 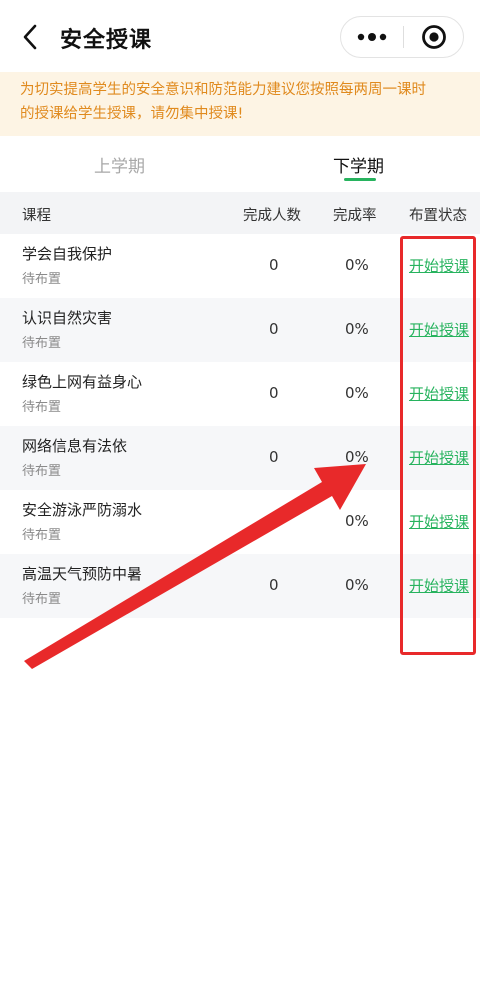 I want to click on back-button, so click(x=31, y=37).